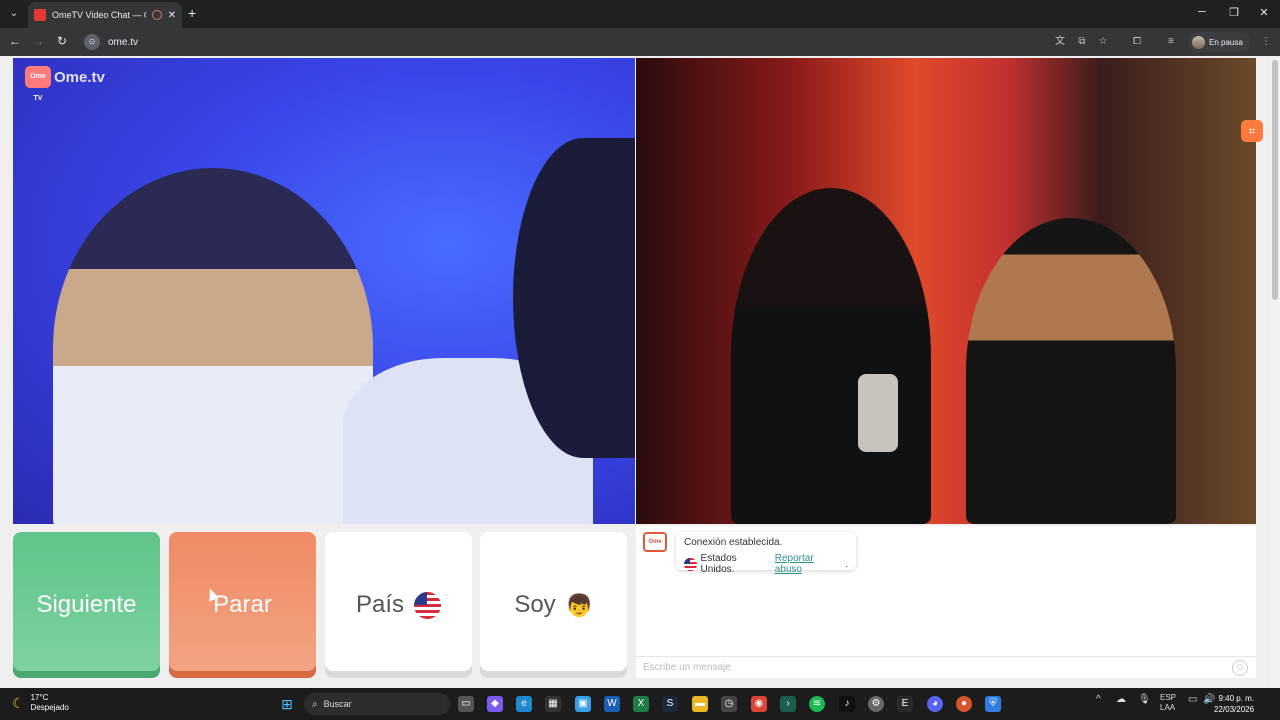 The height and width of the screenshot is (720, 1280). I want to click on taskbar-search: ⌕ Buscar, so click(377, 704).